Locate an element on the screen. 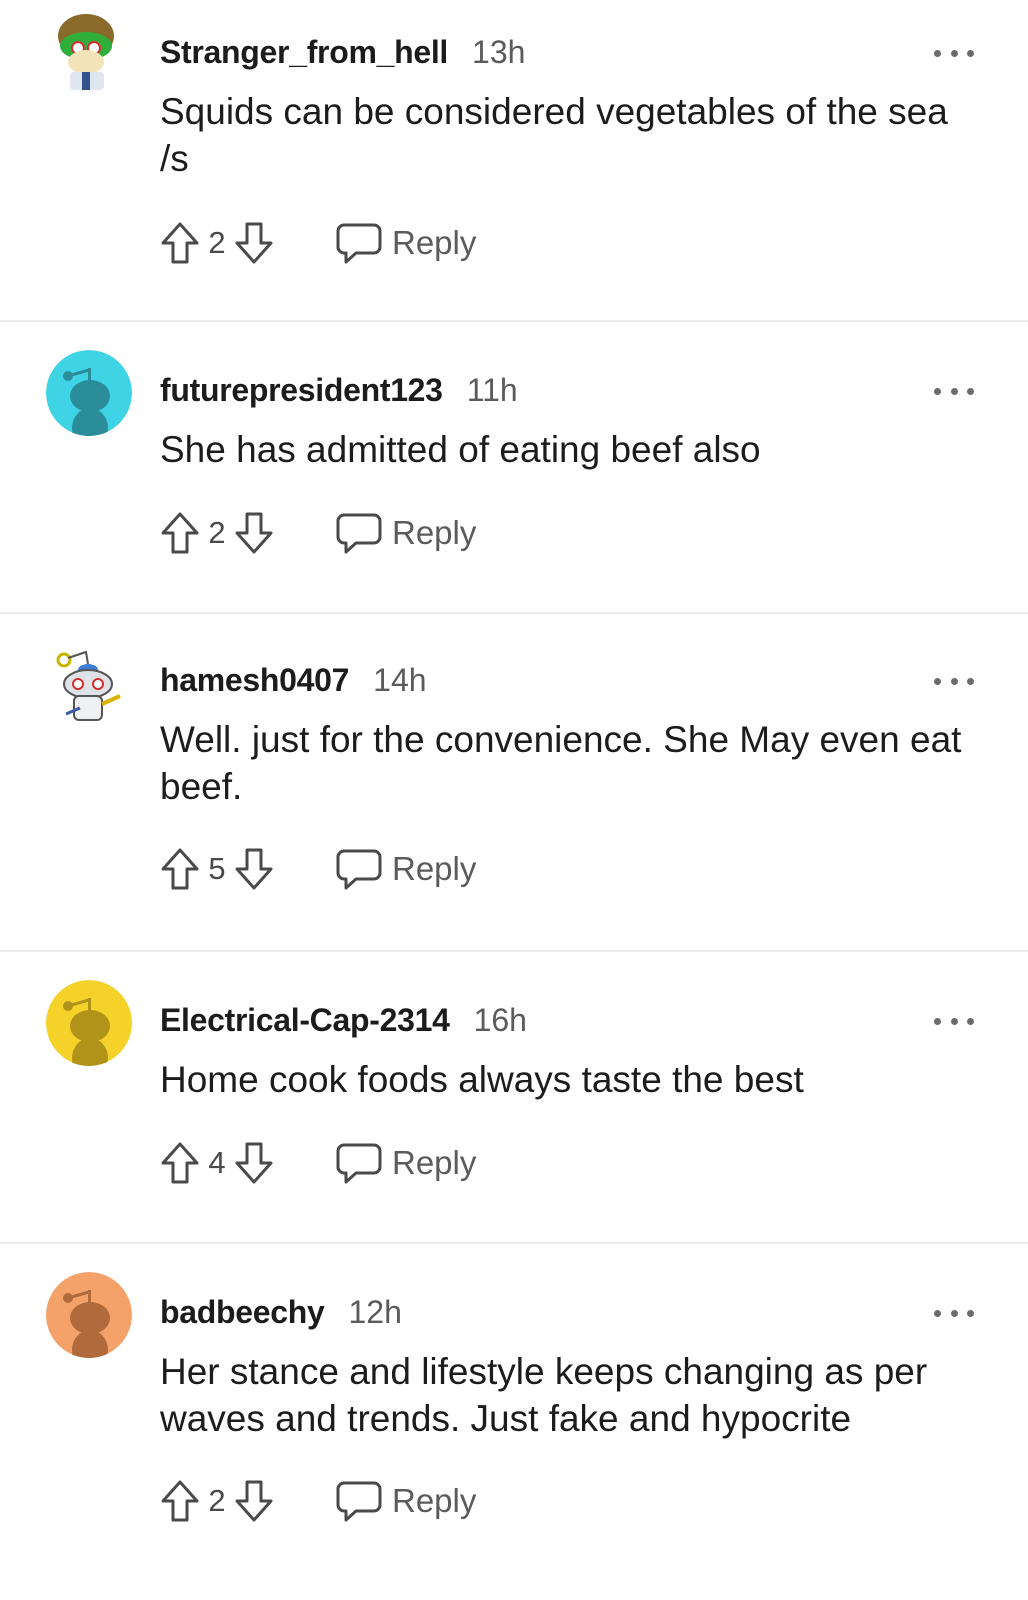 The height and width of the screenshot is (1600, 1028). username: Electrical-Cap-2314 is located at coordinates (305, 1020).